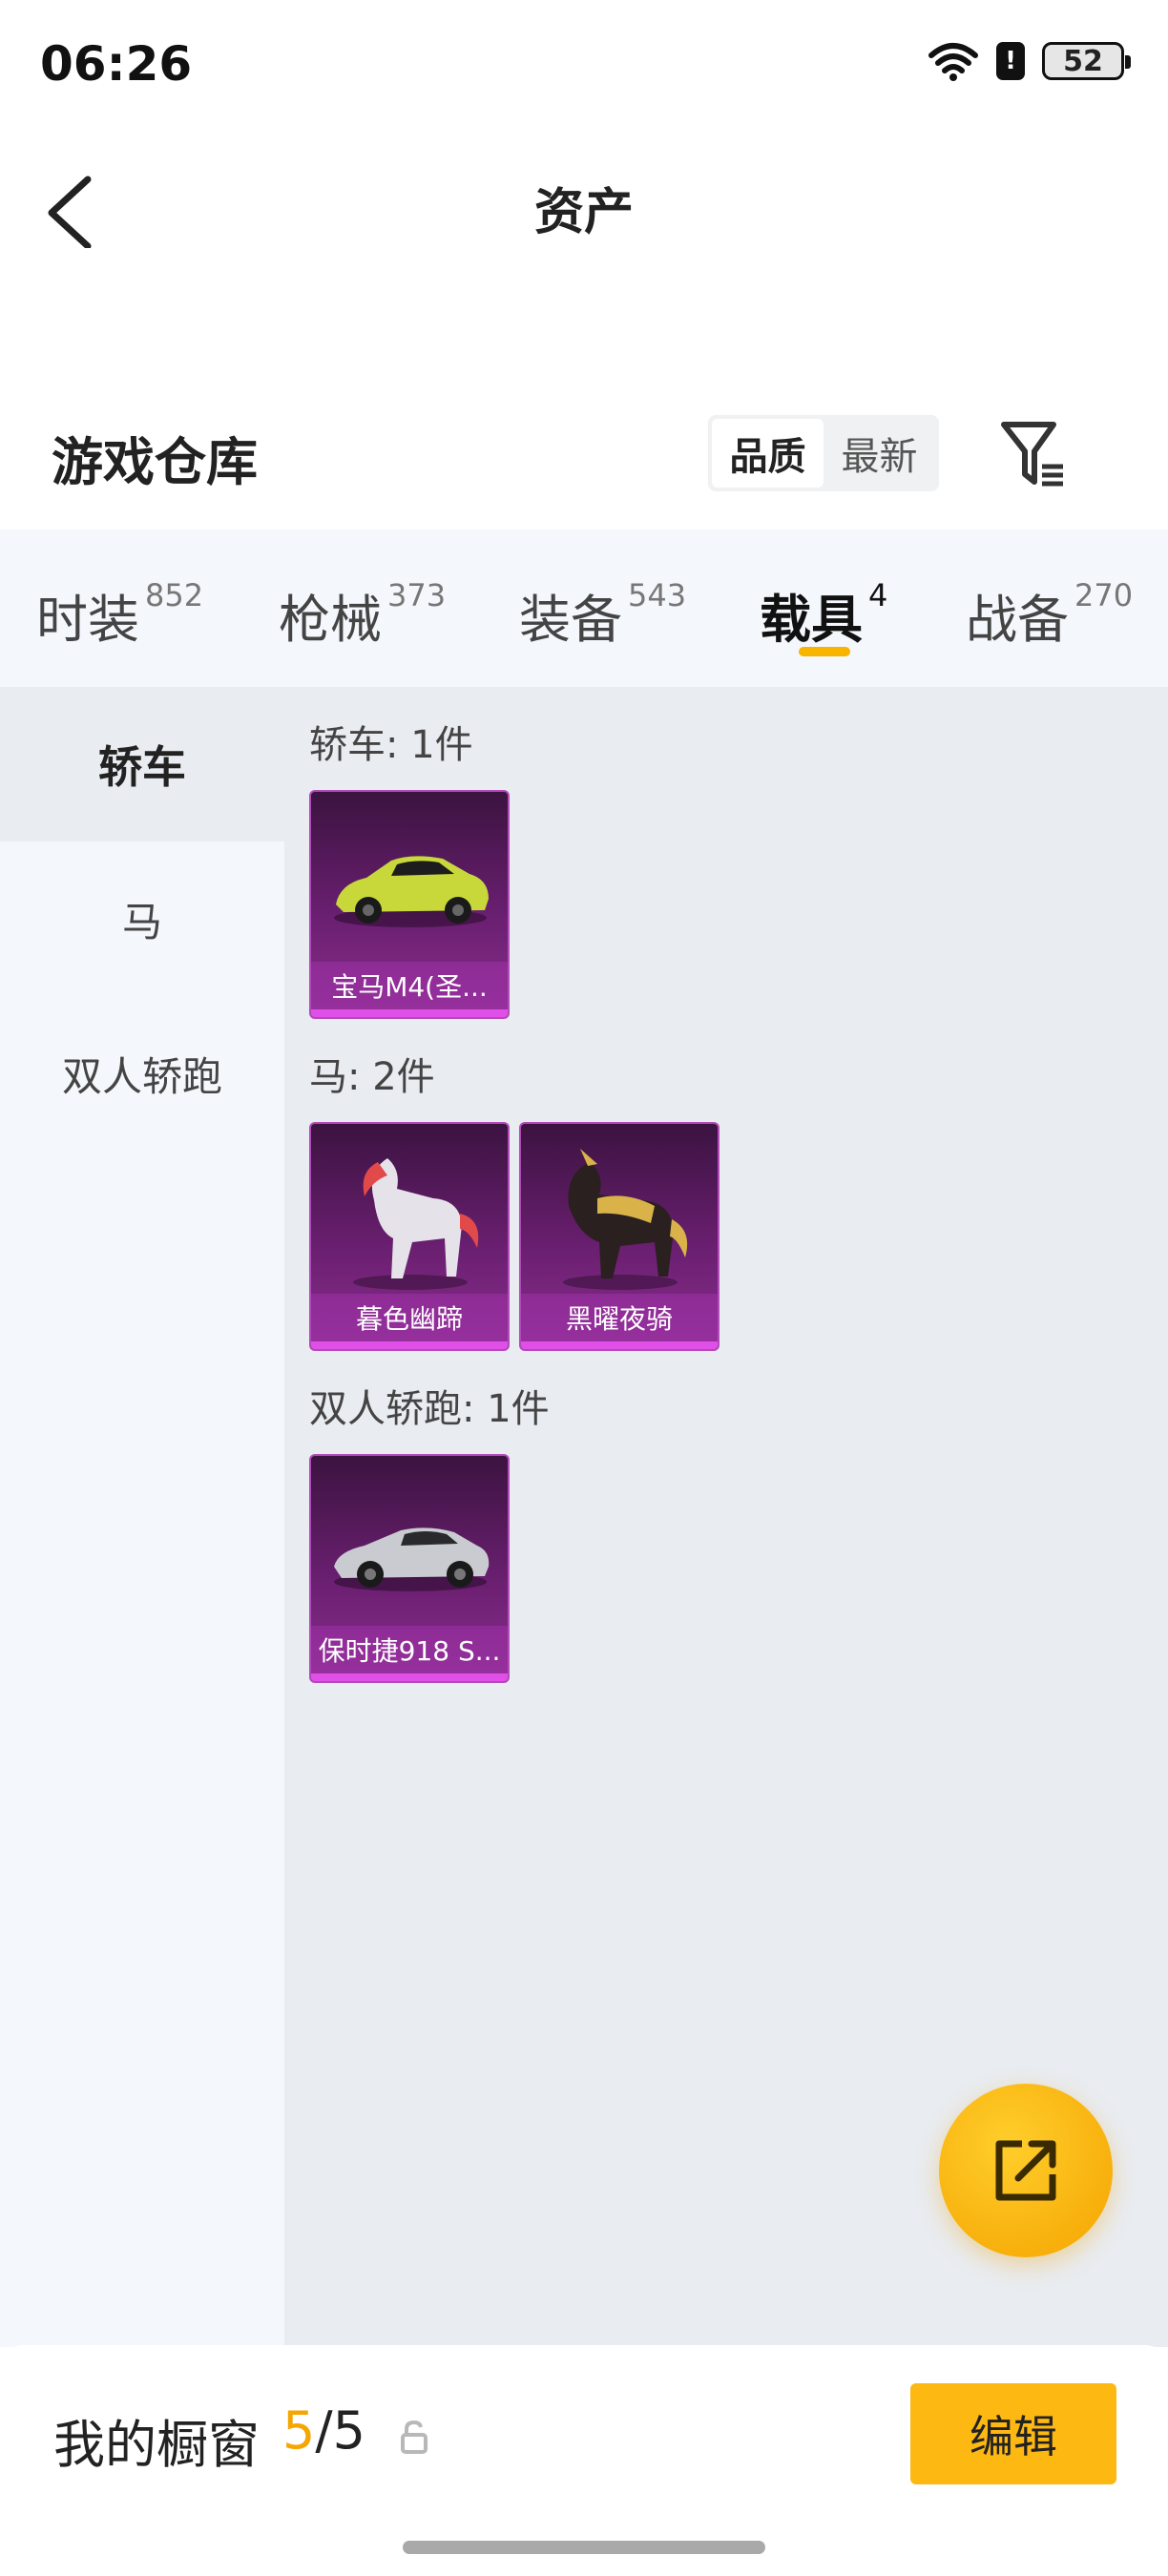 This screenshot has width=1168, height=2576. I want to click on filter-icon, so click(1032, 453).